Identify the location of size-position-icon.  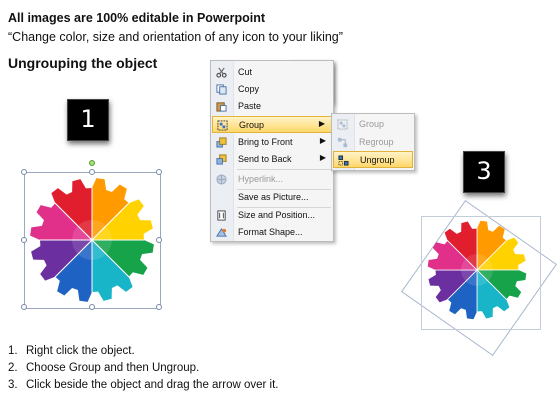
(221, 215).